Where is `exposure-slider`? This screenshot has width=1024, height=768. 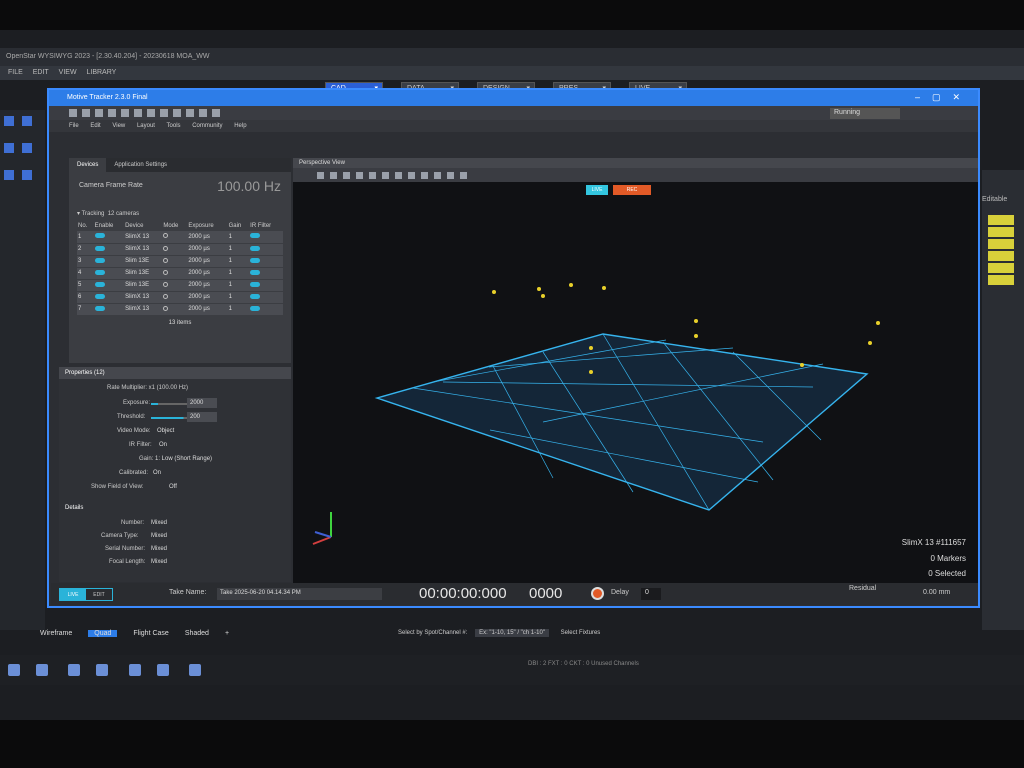
exposure-slider is located at coordinates (169, 404).